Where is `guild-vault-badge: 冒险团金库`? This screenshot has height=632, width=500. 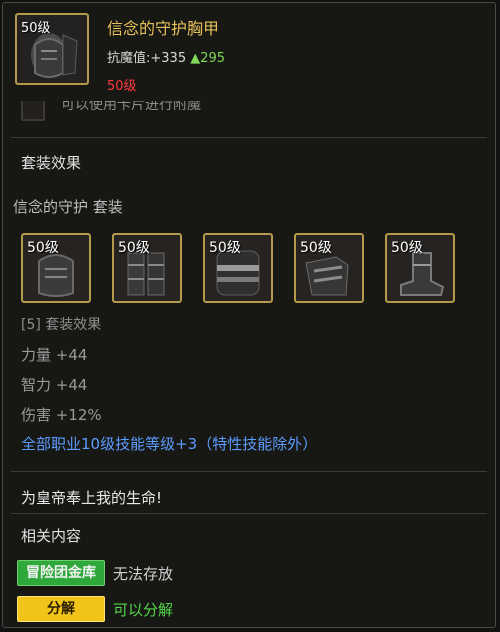 guild-vault-badge: 冒险团金库 is located at coordinates (61, 573).